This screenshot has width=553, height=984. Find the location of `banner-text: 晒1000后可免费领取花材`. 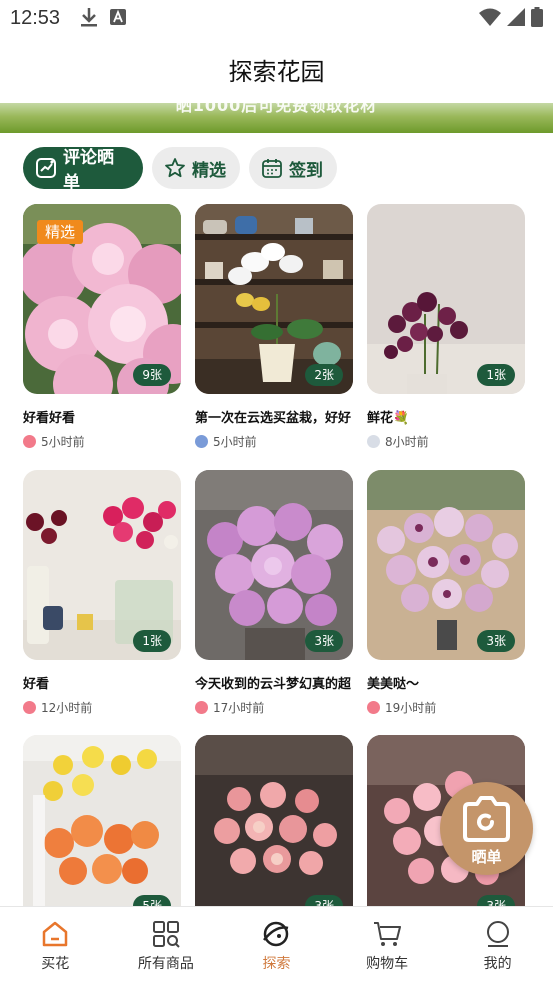

banner-text: 晒1000后可免费领取花材 is located at coordinates (276, 109).